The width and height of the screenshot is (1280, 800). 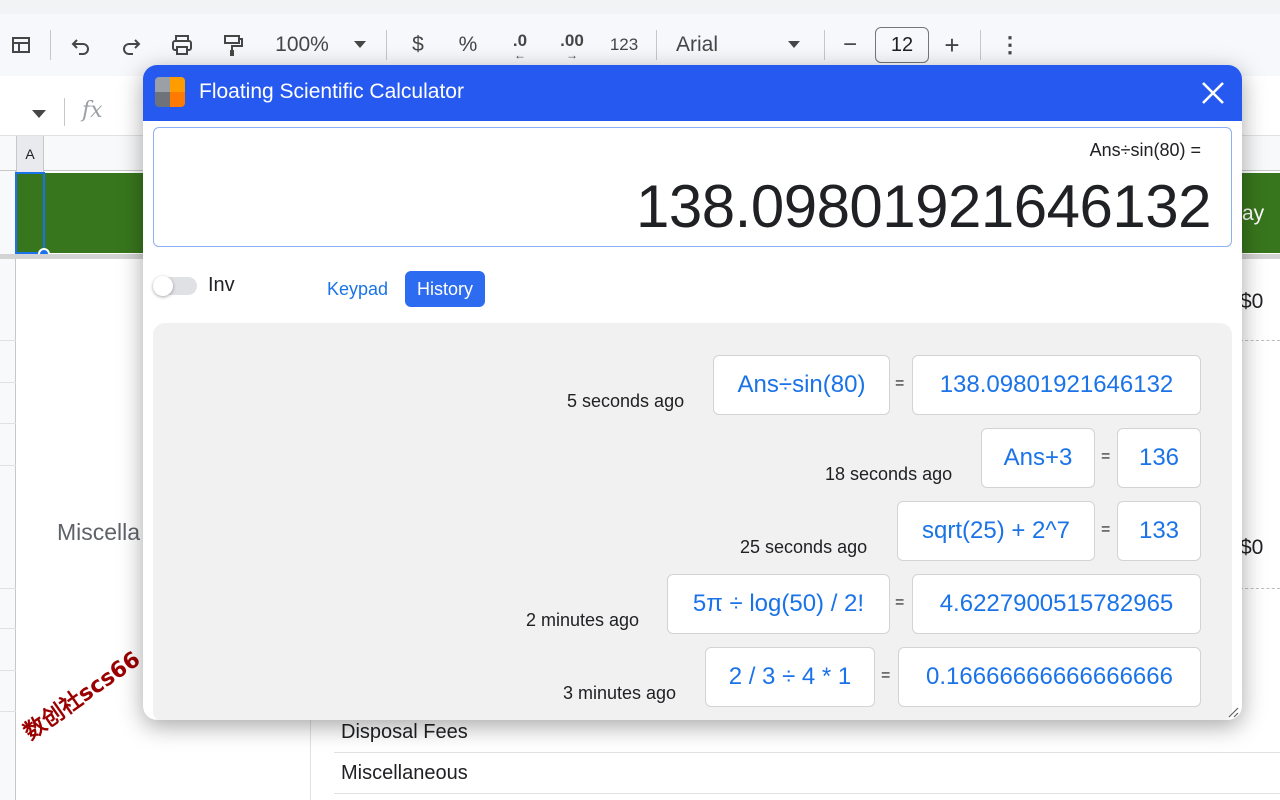 I want to click on redo-icon, so click(x=131, y=45).